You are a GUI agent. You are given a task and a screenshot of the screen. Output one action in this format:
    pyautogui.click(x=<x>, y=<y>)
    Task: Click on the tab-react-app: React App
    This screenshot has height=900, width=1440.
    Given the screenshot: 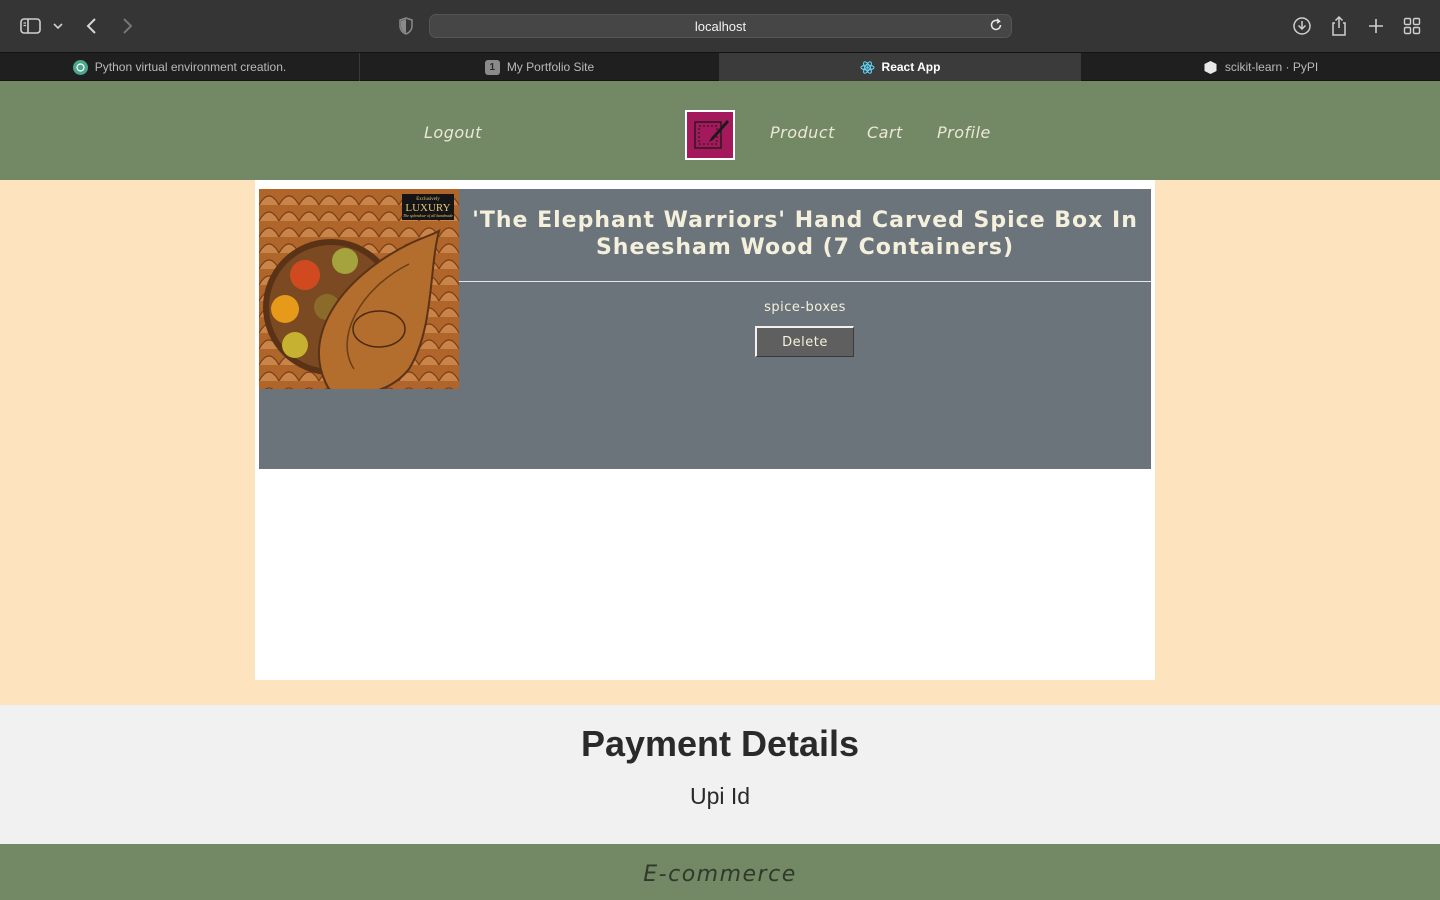 What is the action you would take?
    pyautogui.click(x=900, y=67)
    